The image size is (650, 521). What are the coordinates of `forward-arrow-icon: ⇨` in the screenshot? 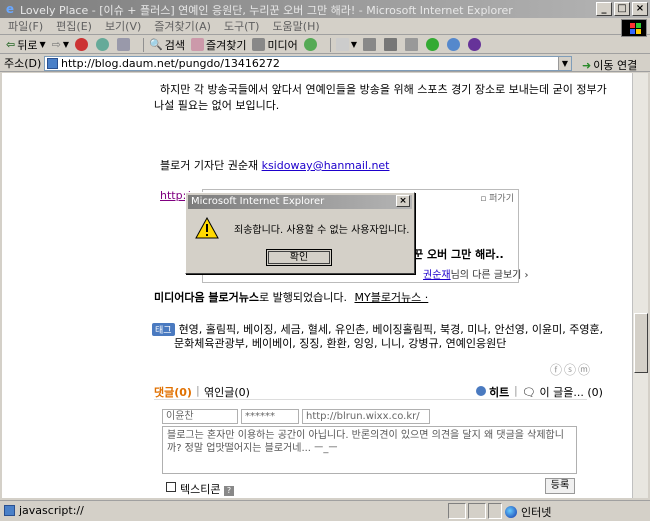 It's located at (56, 44).